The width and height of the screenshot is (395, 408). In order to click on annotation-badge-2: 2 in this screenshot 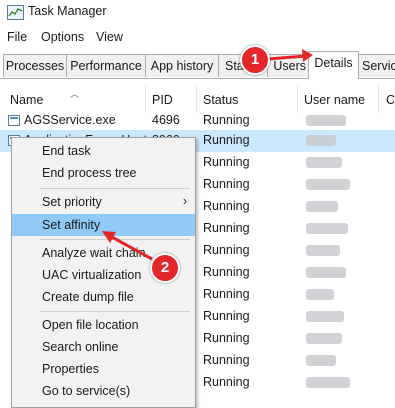, I will do `click(165, 268)`.